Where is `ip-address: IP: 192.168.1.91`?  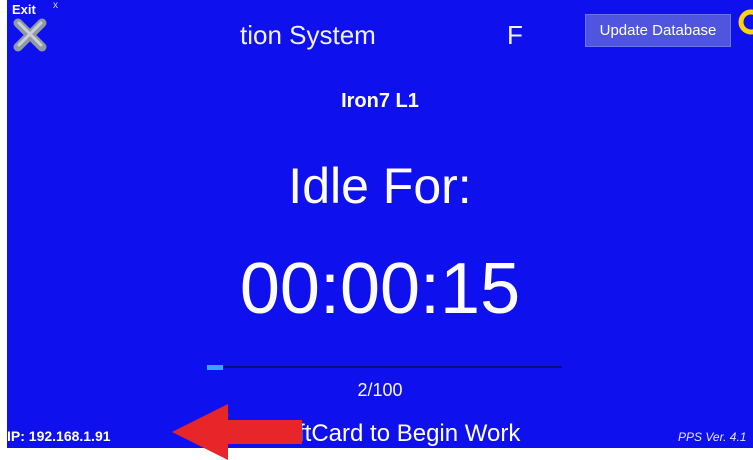
ip-address: IP: 192.168.1.91 is located at coordinates (59, 436).